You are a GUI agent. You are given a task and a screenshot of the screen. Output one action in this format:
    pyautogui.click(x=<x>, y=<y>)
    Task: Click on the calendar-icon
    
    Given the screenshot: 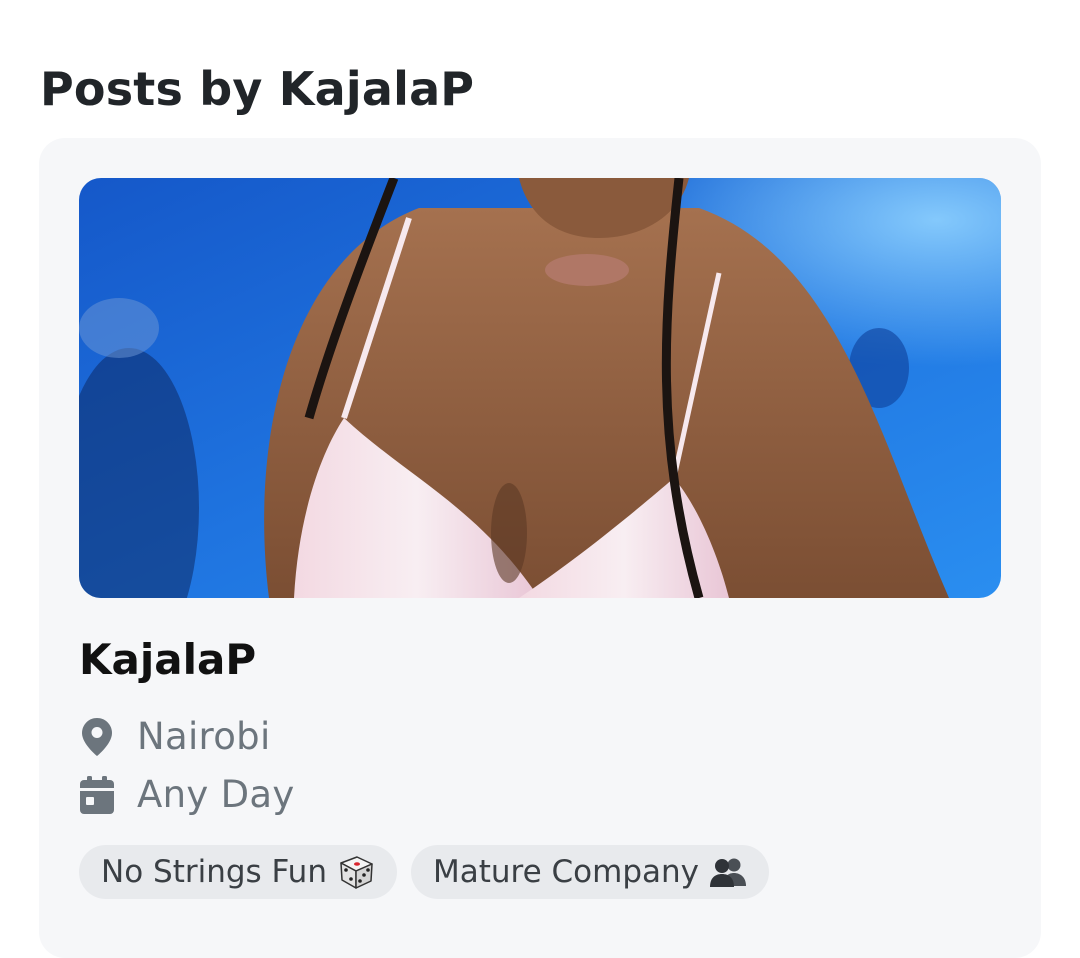 What is the action you would take?
    pyautogui.click(x=97, y=795)
    